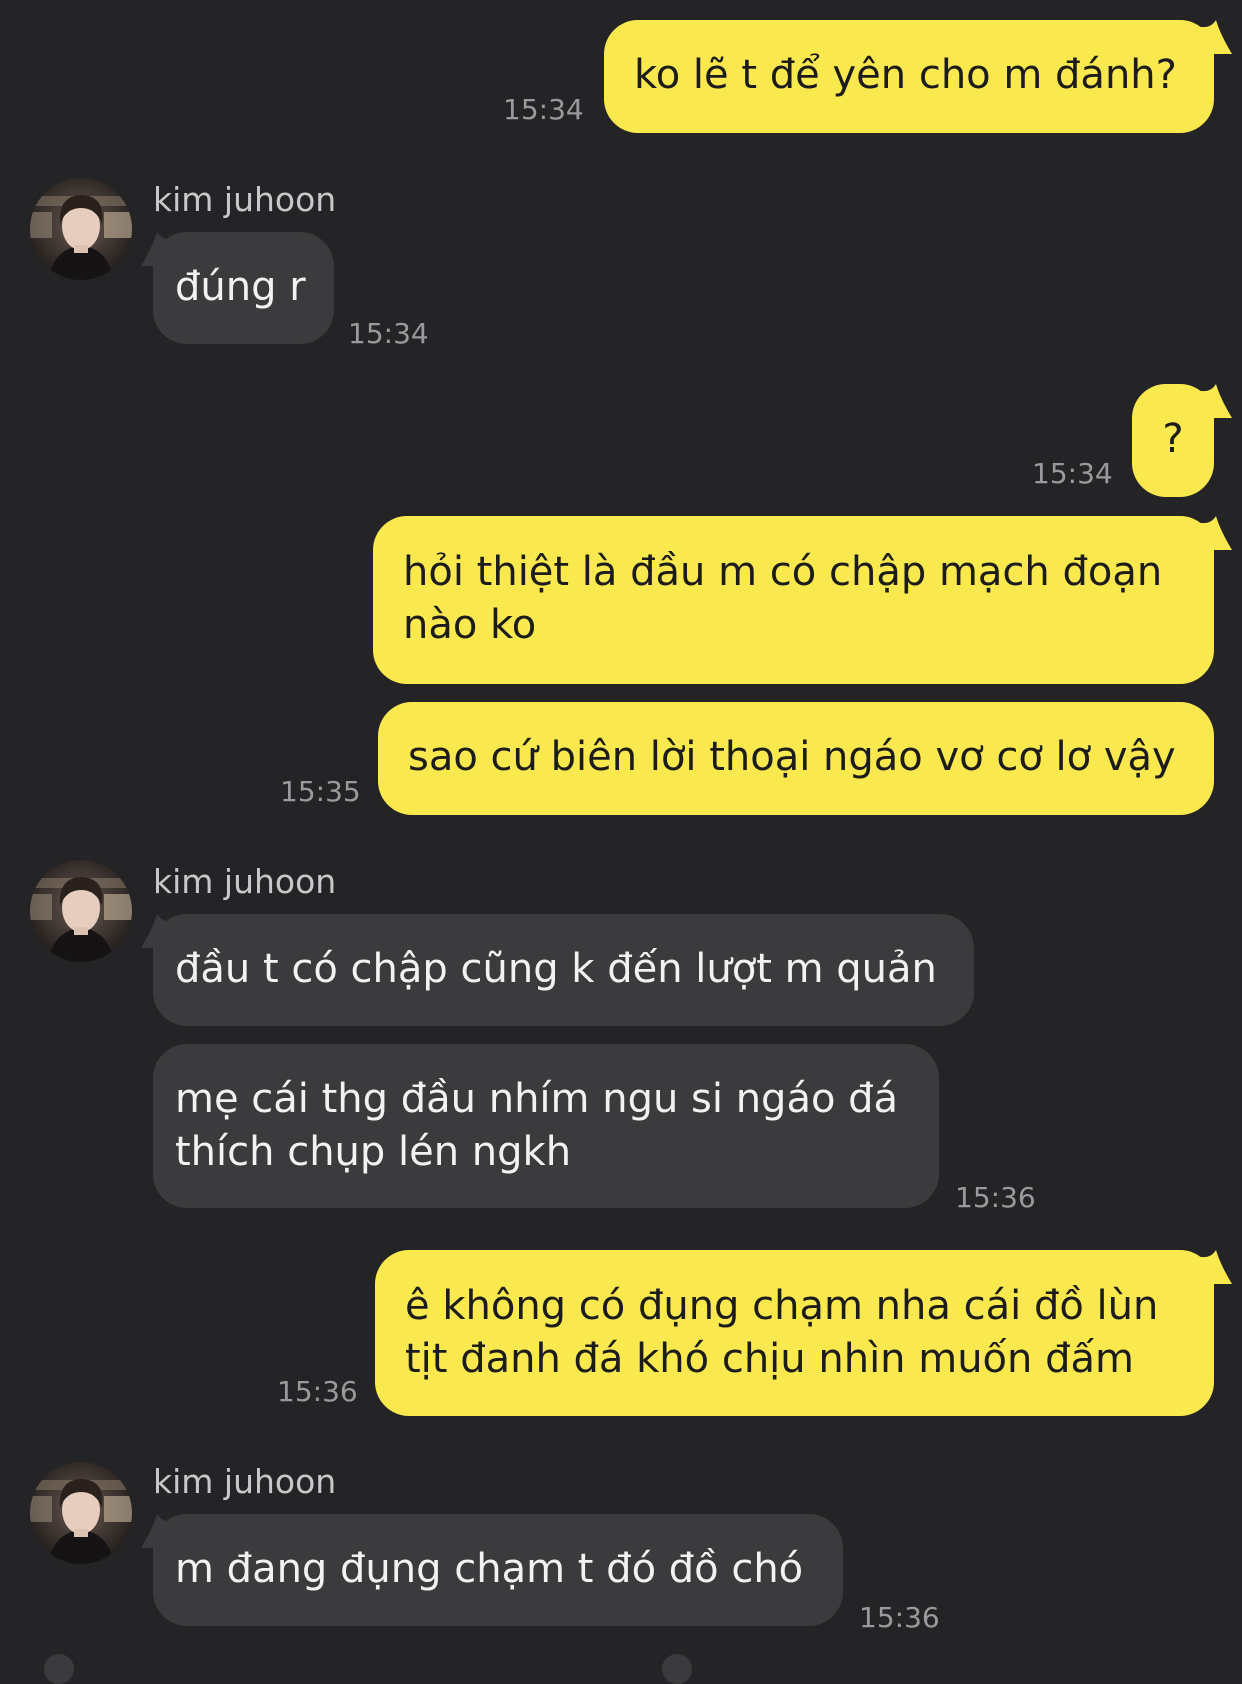 Image resolution: width=1242 pixels, height=1684 pixels. I want to click on incoming-message-bubble: m đang đụng chạm t đó đồ chó, so click(498, 1570).